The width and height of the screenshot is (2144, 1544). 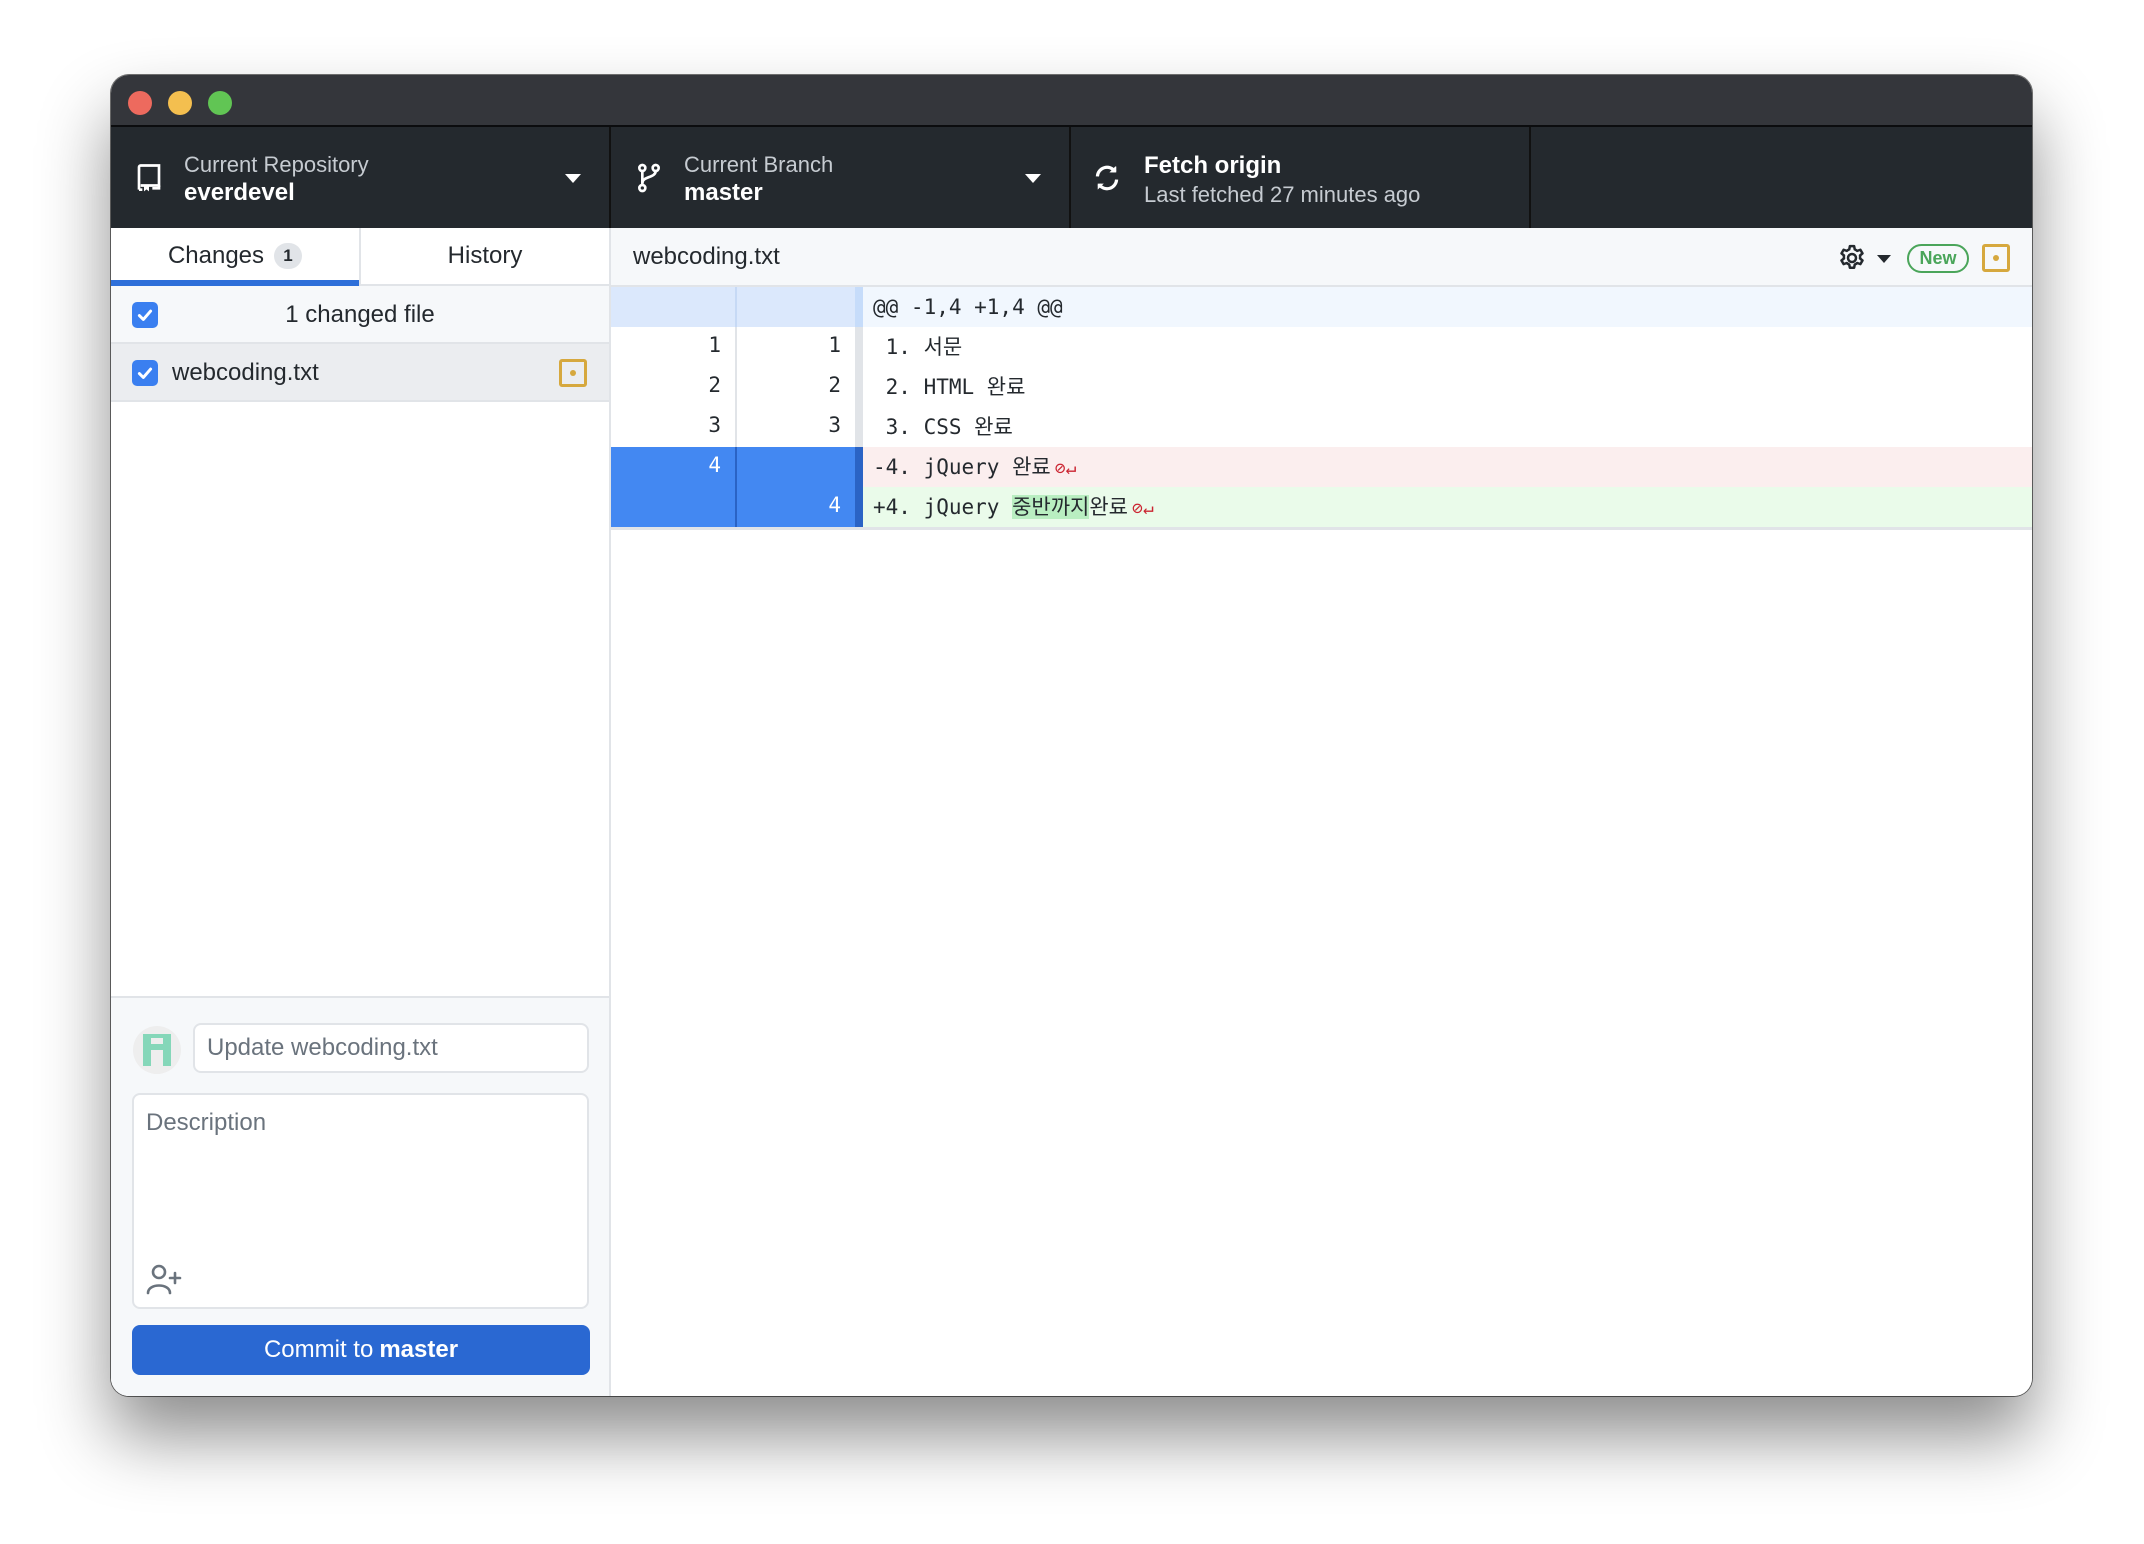 What do you see at coordinates (180, 103) in the screenshot?
I see `minimize-window-button` at bounding box center [180, 103].